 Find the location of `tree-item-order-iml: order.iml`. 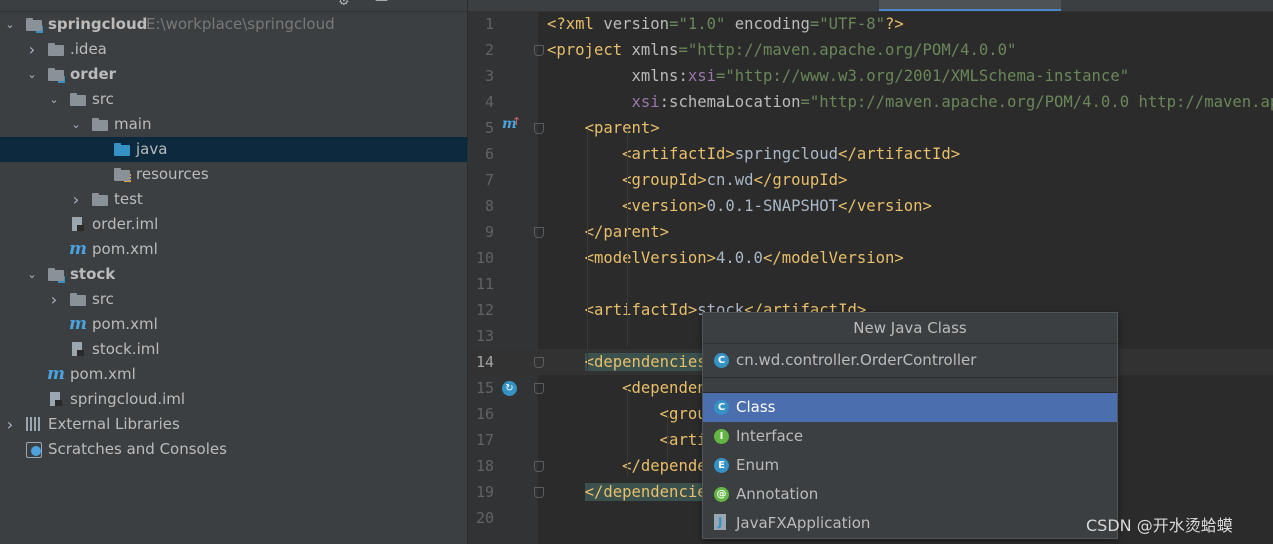

tree-item-order-iml: order.iml is located at coordinates (233, 224).